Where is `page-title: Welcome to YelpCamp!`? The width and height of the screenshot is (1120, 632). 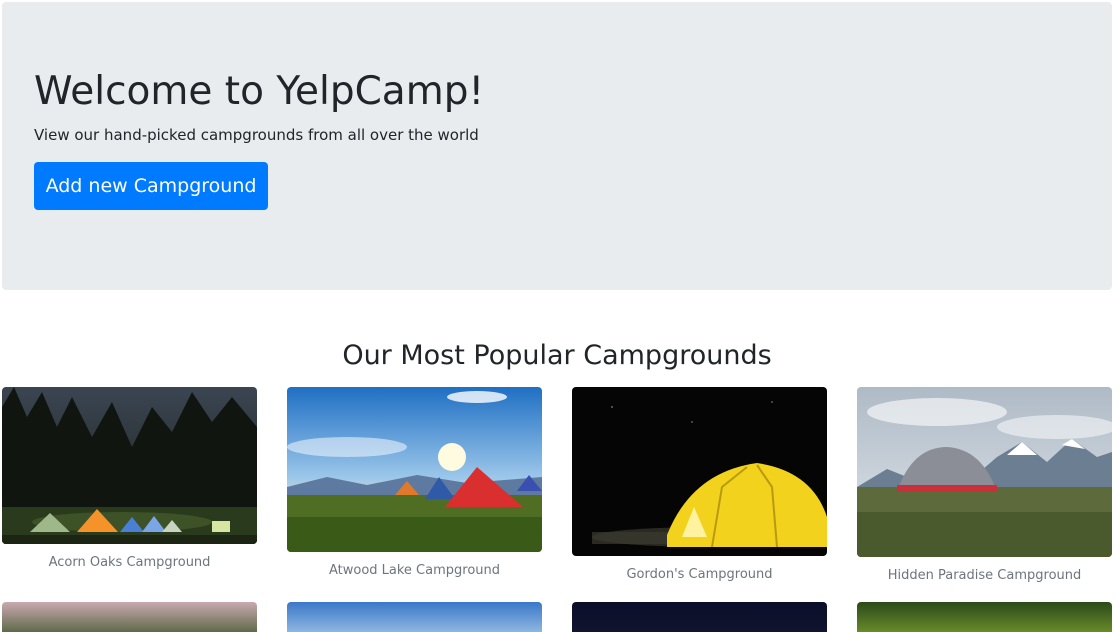 page-title: Welcome to YelpCamp! is located at coordinates (259, 91).